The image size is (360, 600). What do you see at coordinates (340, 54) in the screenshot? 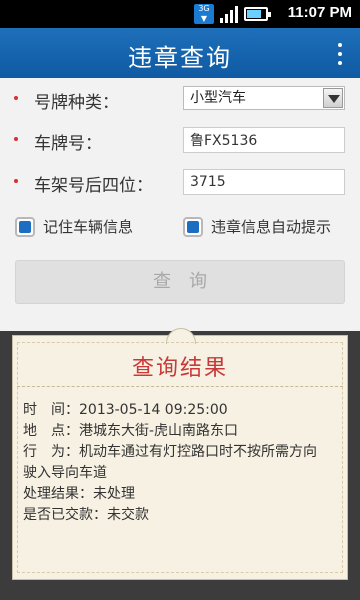
I see `overflow-menu-icon` at bounding box center [340, 54].